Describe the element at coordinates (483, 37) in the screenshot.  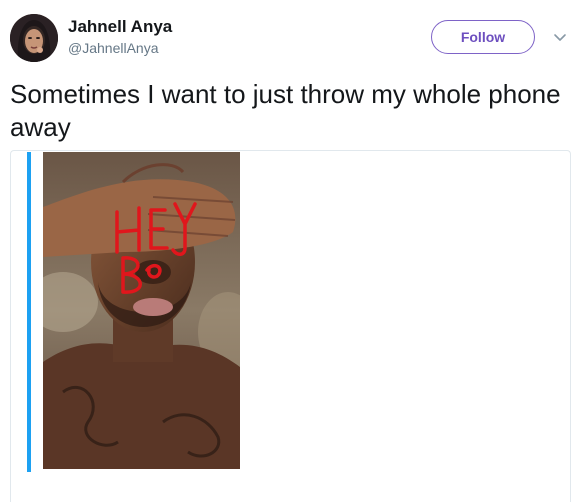
I see `follow-button: Follow` at that location.